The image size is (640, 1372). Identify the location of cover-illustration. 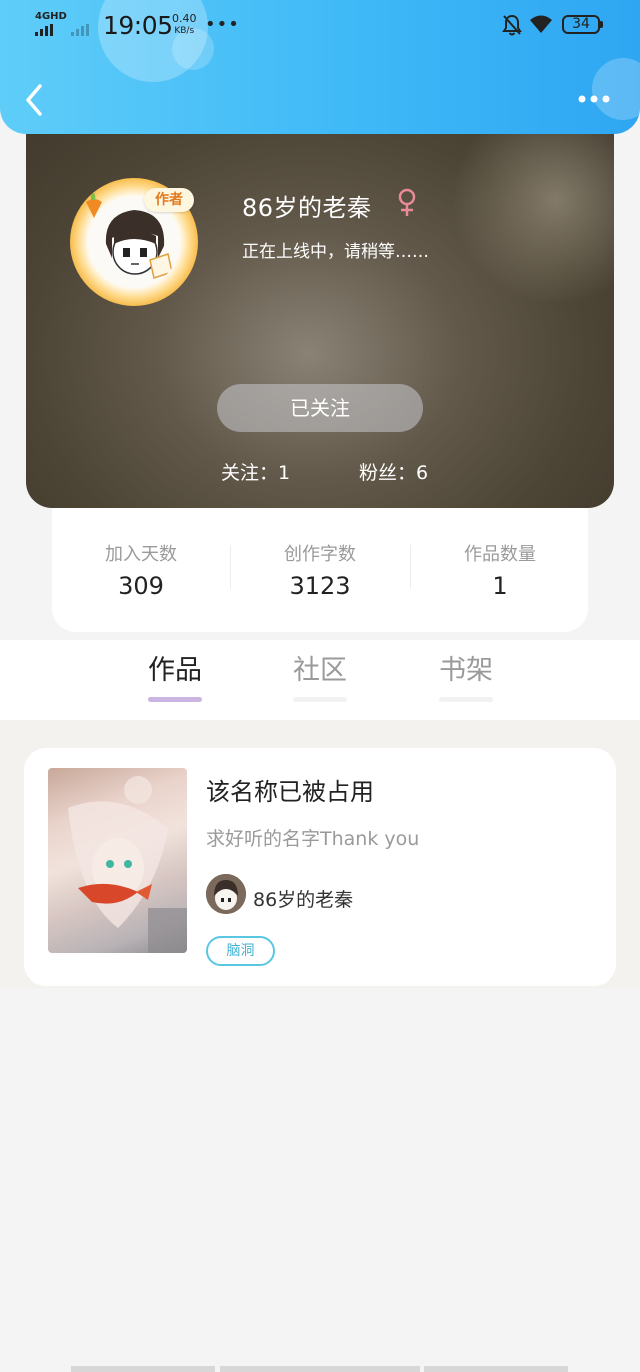
(127, 864).